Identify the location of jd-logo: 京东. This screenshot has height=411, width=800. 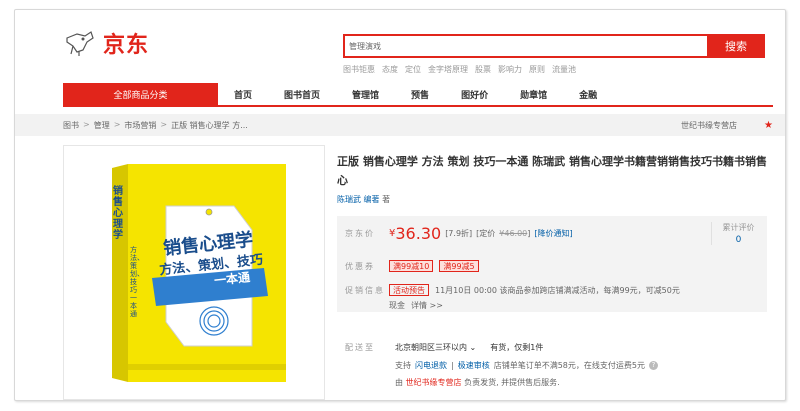
(106, 43).